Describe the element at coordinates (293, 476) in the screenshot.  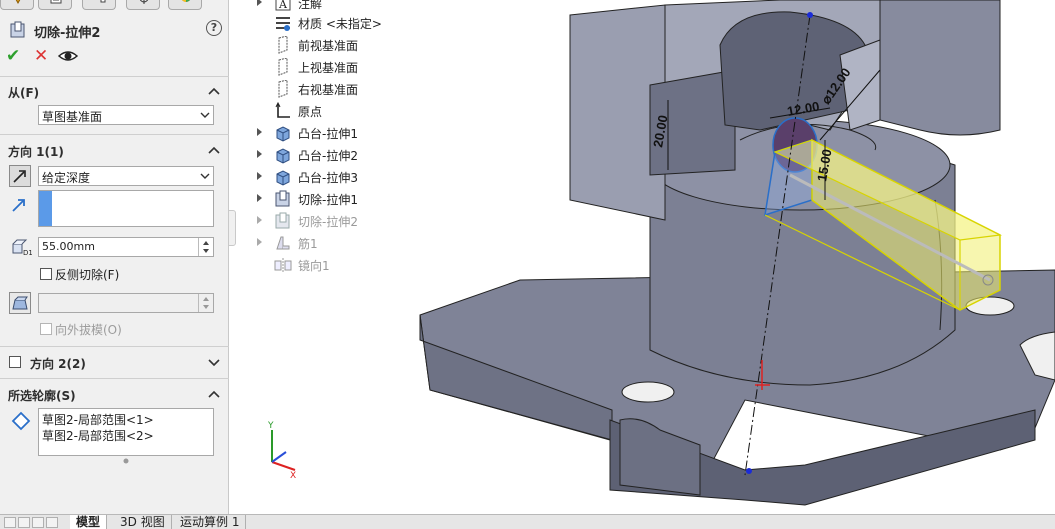
I see `svg-text: X` at that location.